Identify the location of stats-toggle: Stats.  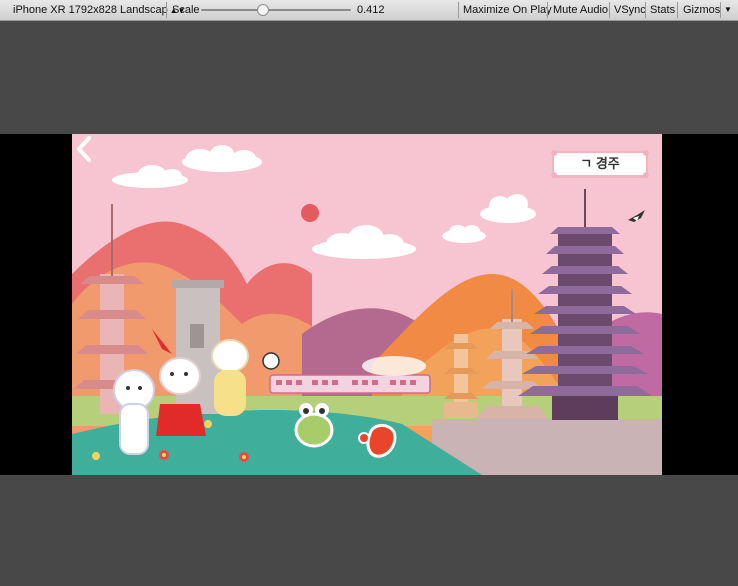
(662, 10).